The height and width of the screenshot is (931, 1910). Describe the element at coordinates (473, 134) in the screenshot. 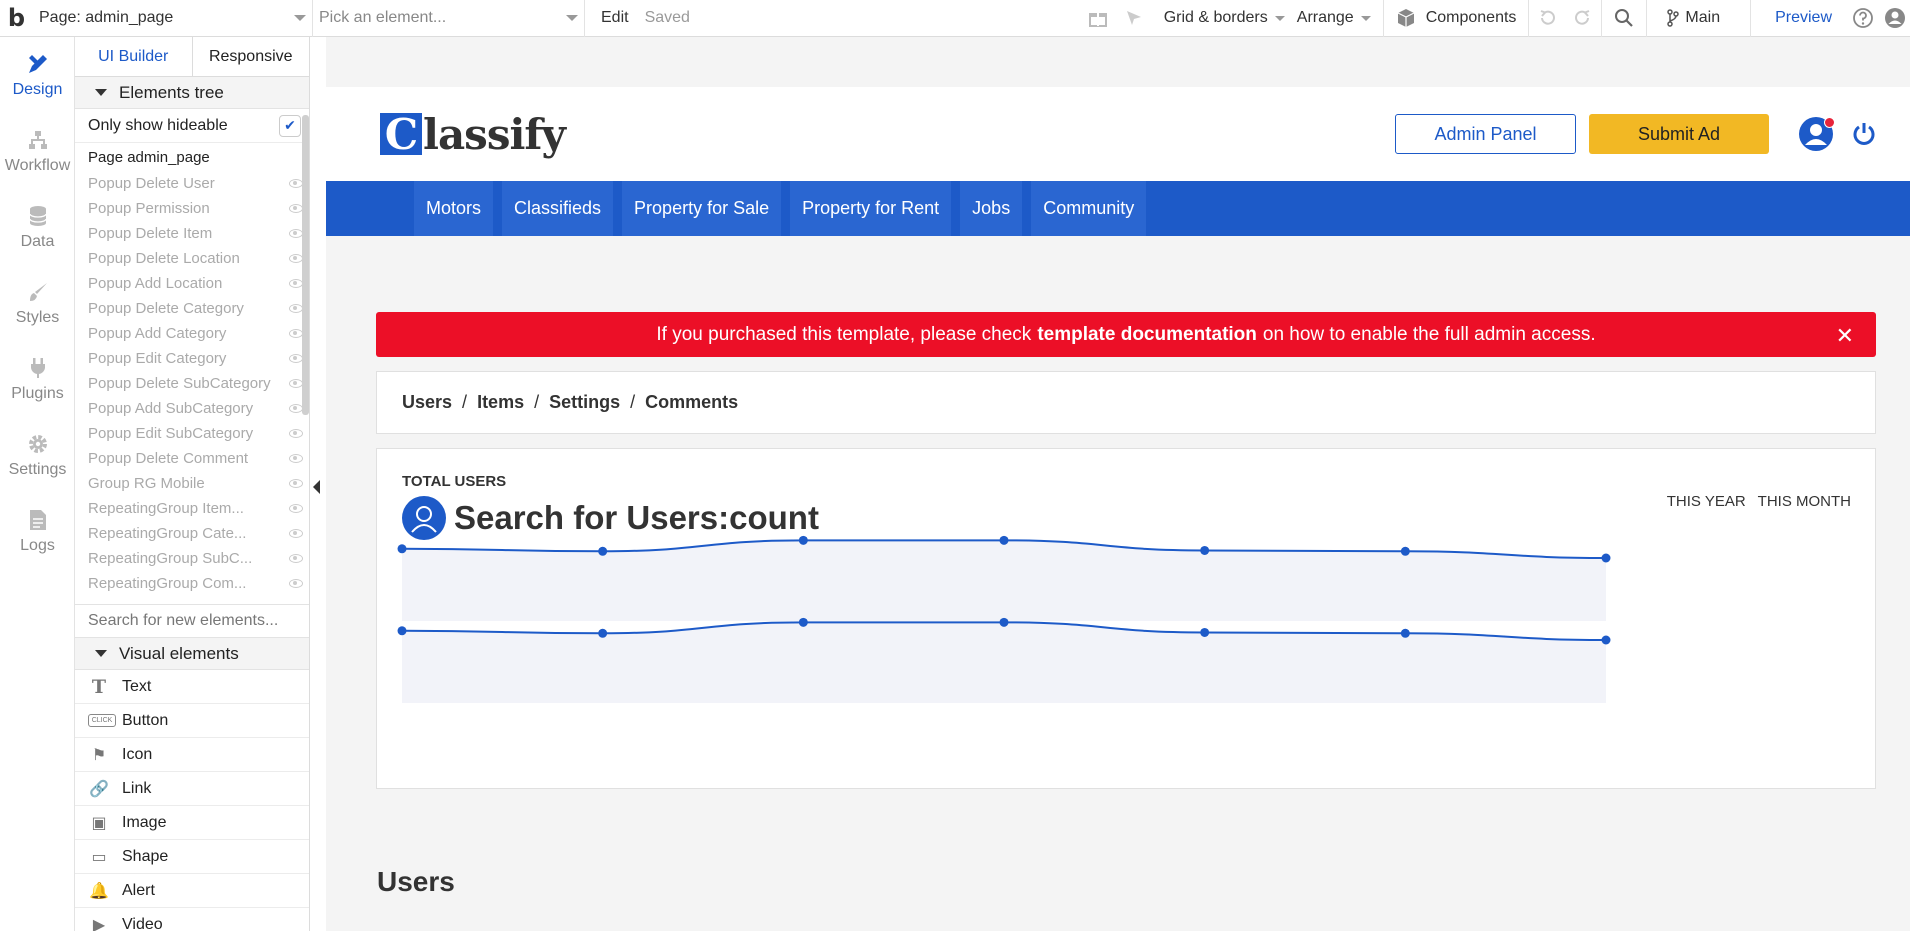

I see `classify-logo: C lassify` at that location.